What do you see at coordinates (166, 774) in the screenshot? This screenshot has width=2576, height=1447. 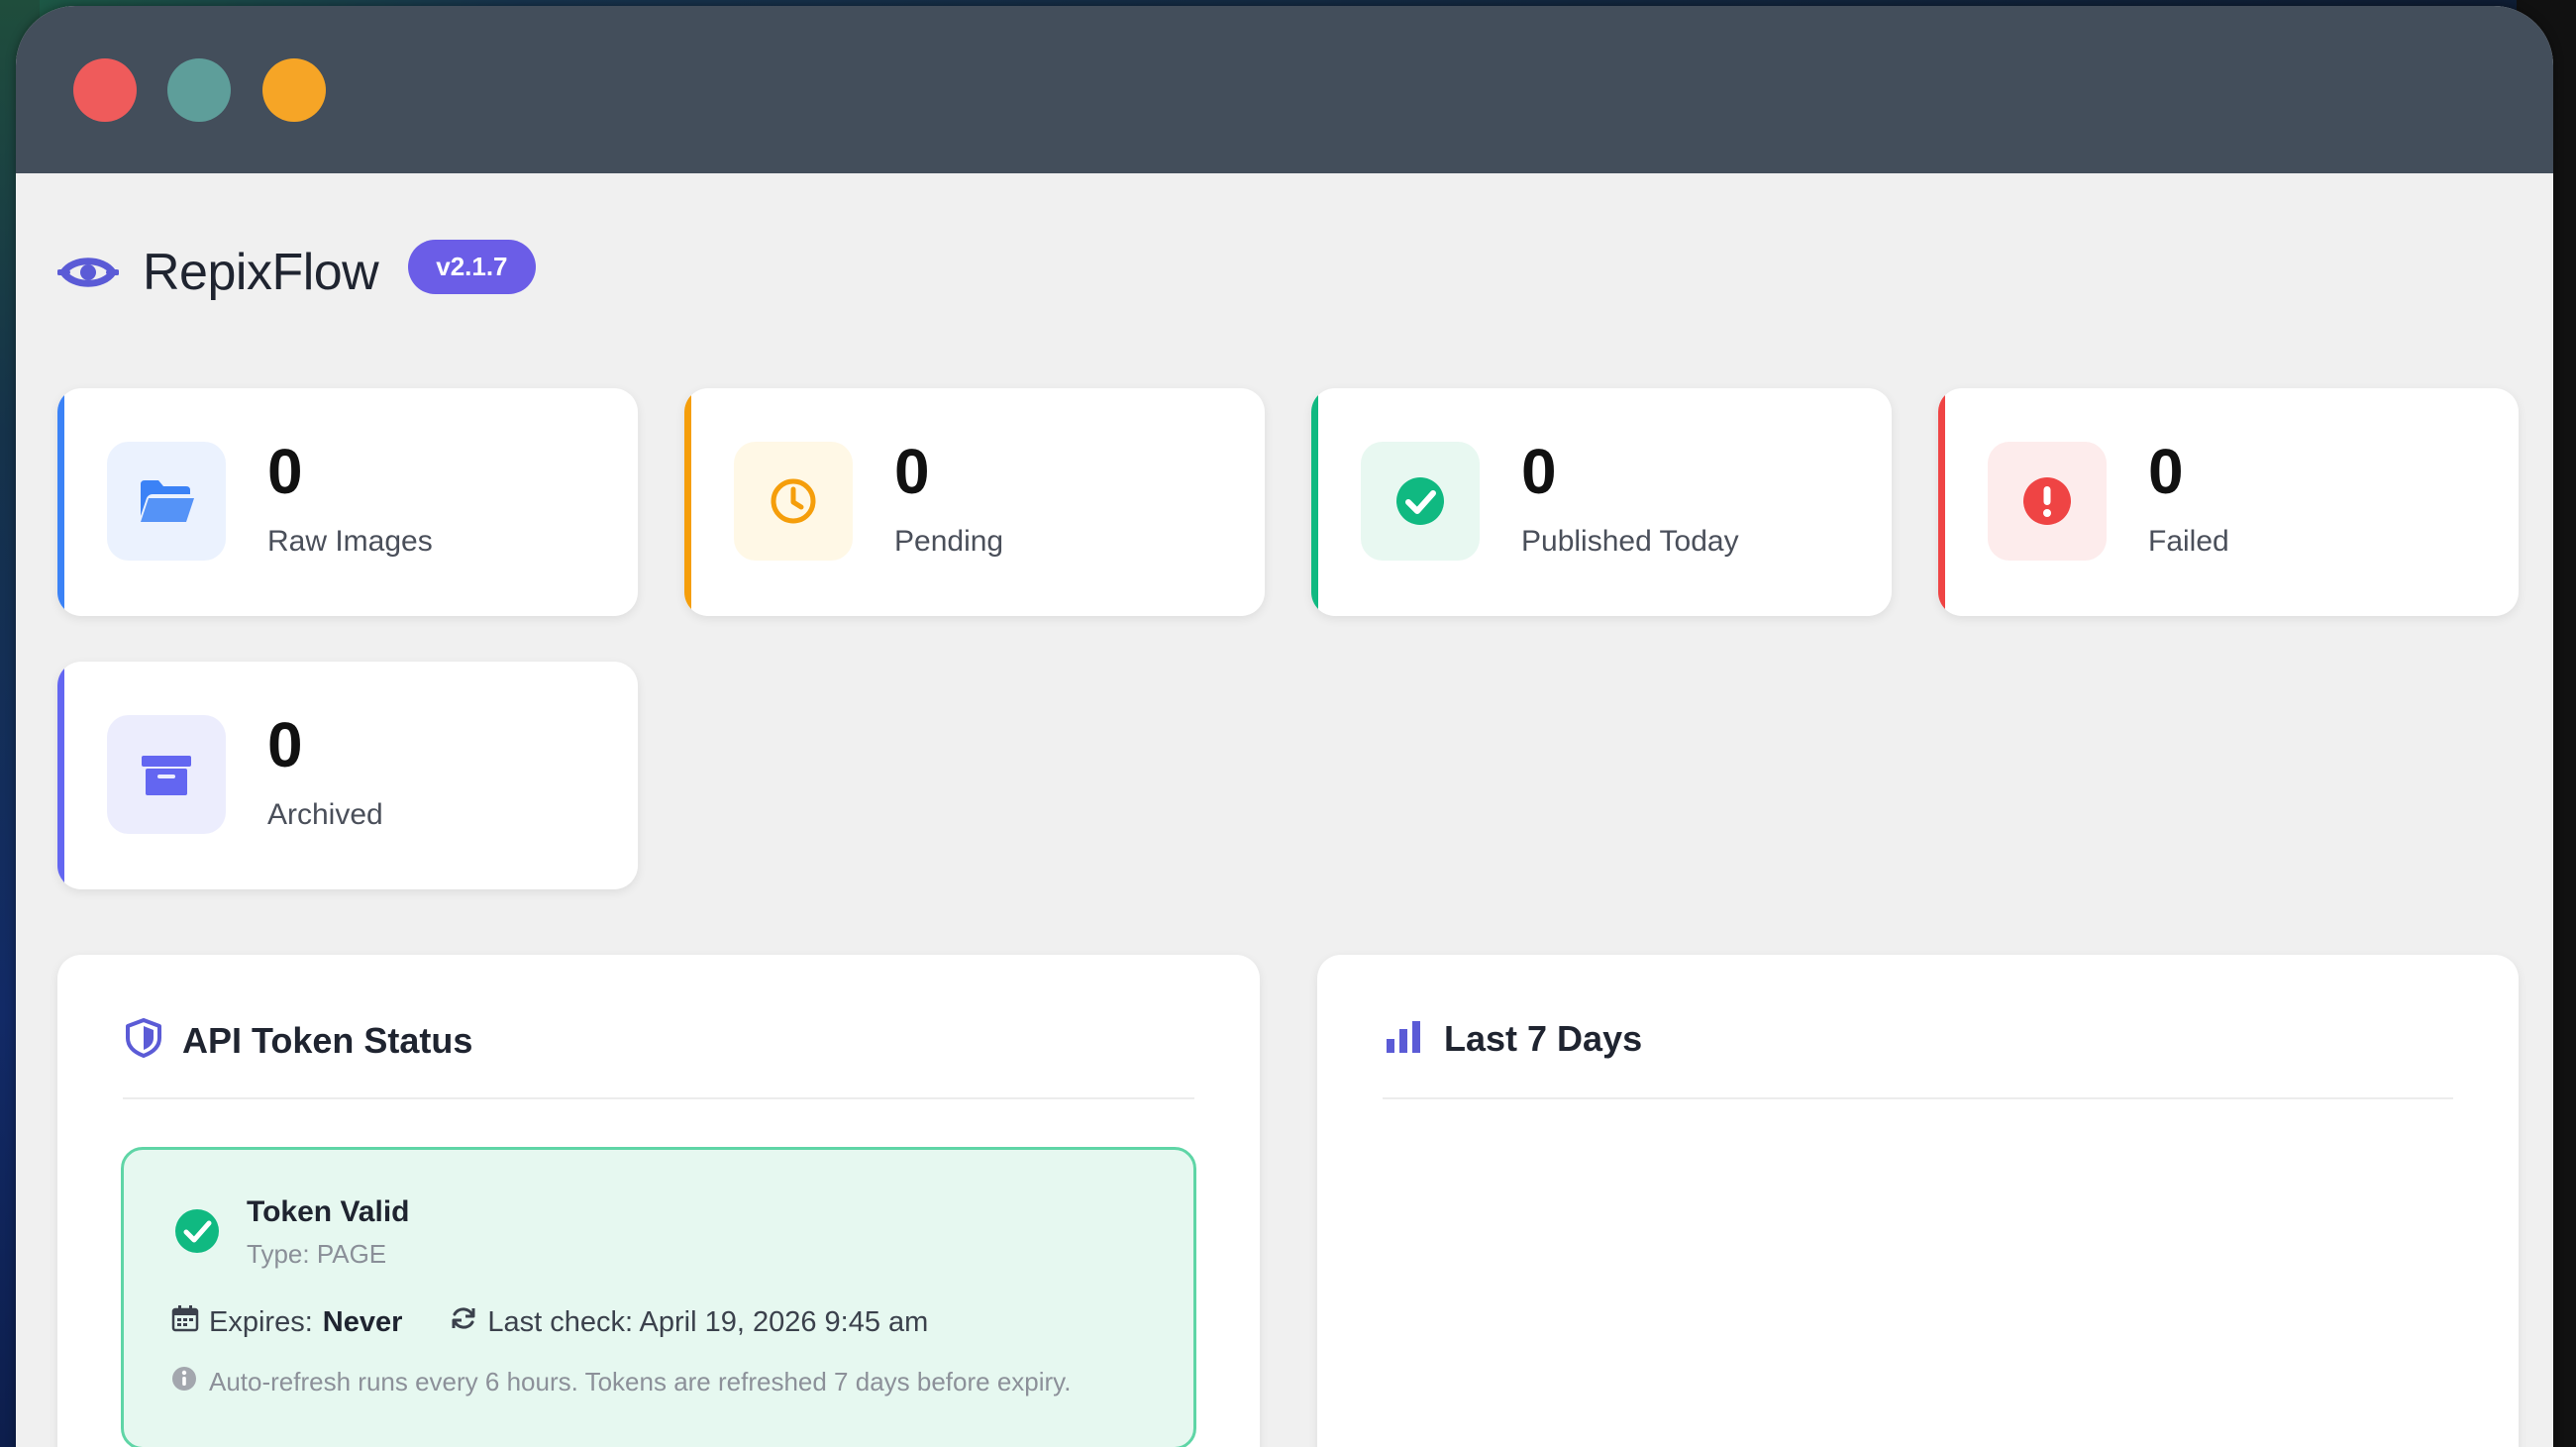 I see `archive-box-icon` at bounding box center [166, 774].